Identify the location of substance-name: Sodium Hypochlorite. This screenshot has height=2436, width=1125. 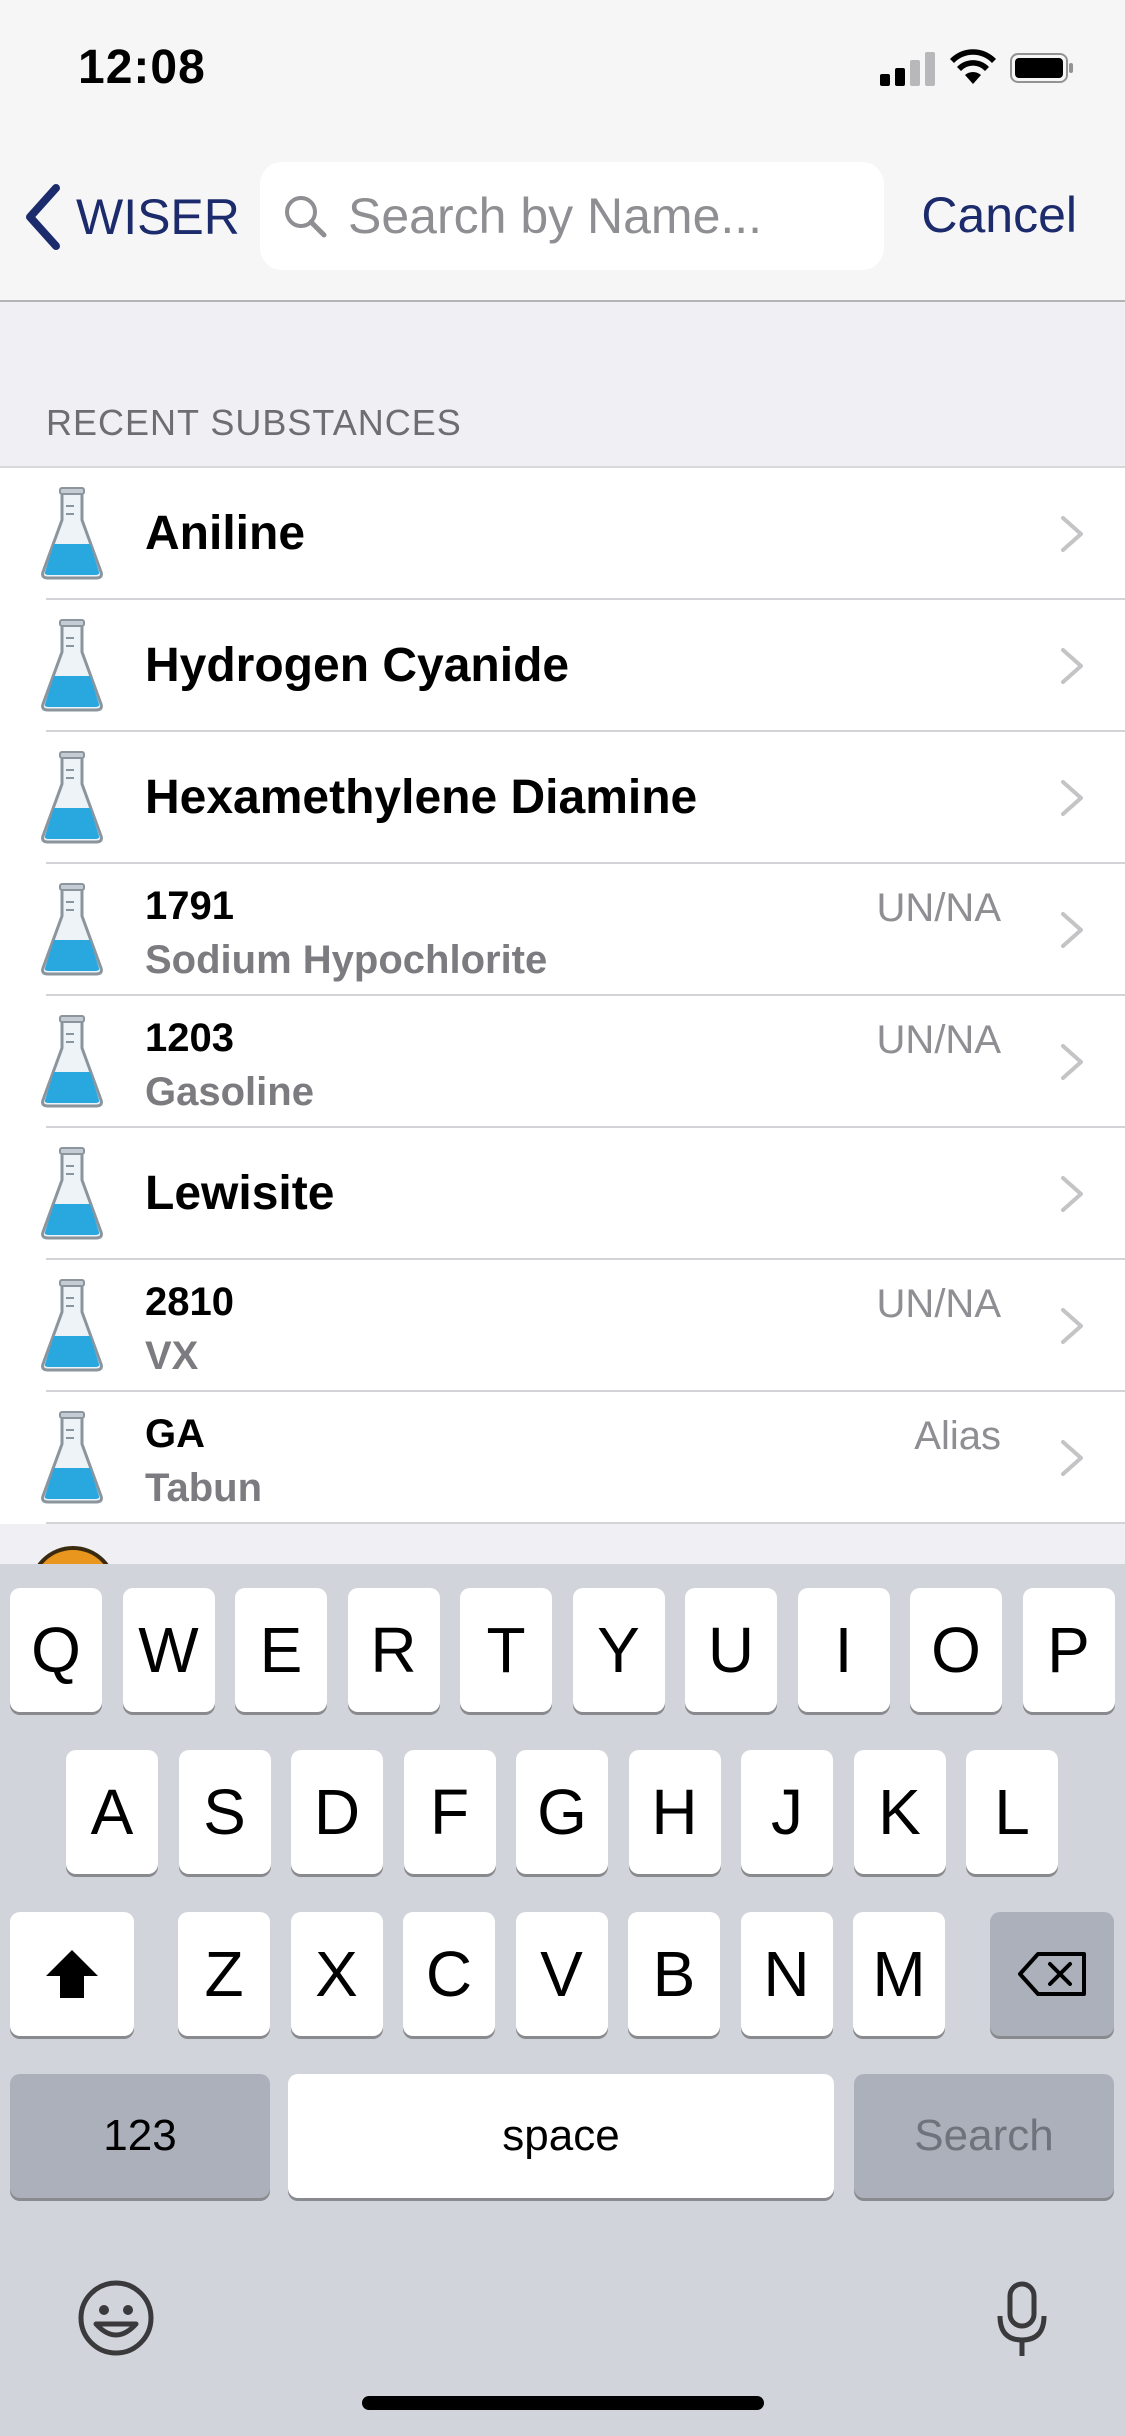
(346, 960).